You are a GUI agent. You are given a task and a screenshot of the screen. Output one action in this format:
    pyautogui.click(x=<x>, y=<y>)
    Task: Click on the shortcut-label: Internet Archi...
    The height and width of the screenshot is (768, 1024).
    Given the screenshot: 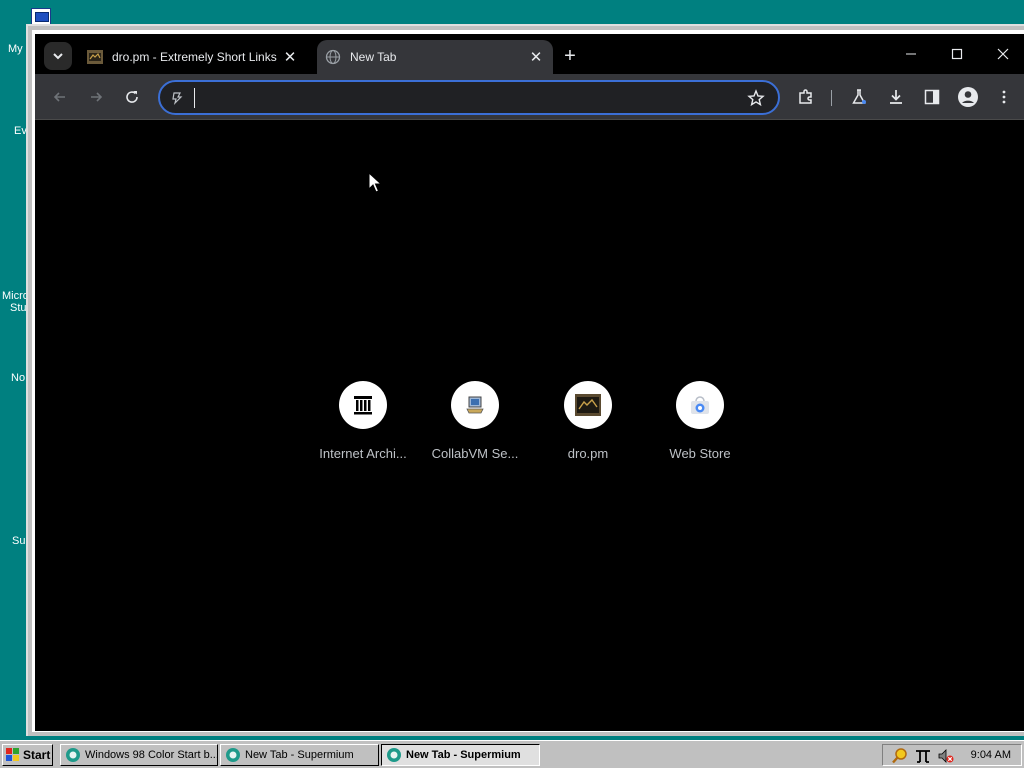 What is the action you would take?
    pyautogui.click(x=363, y=453)
    